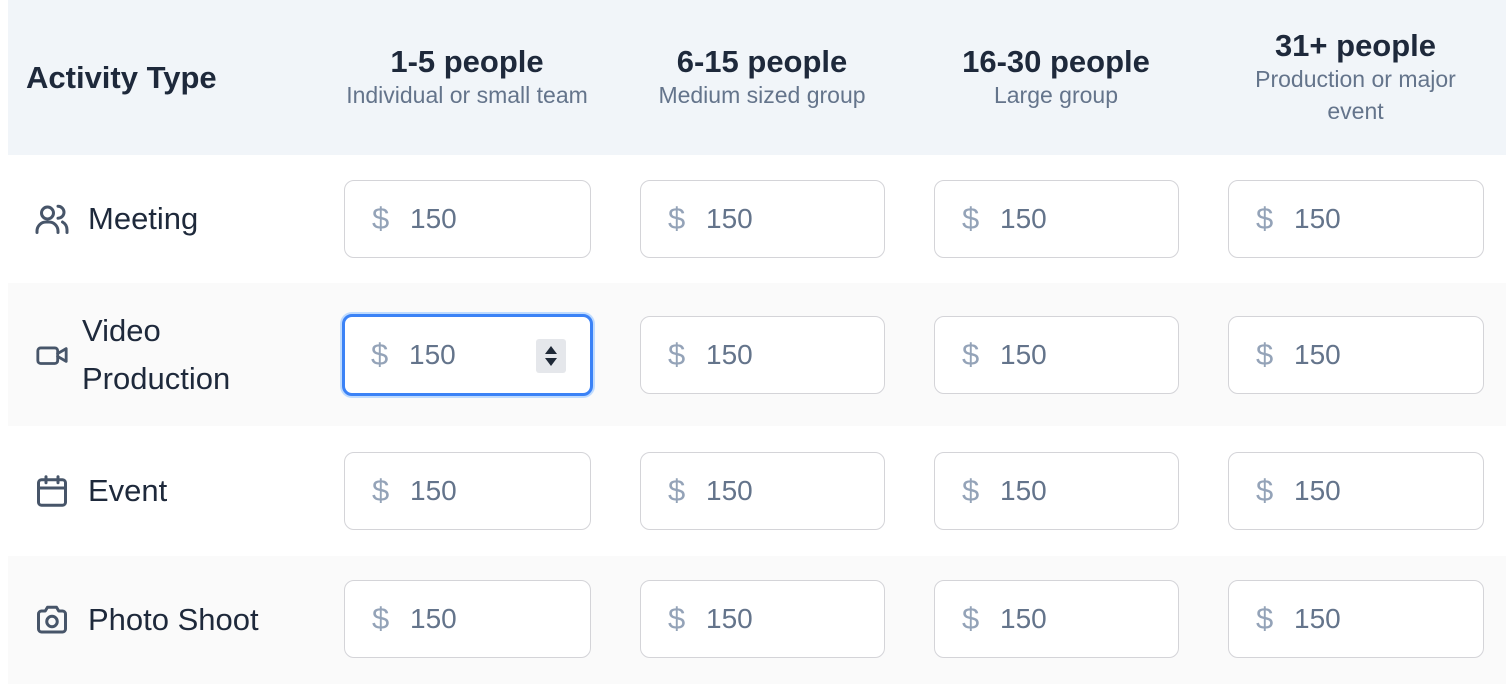  I want to click on column-title: 1-5 people, so click(467, 61).